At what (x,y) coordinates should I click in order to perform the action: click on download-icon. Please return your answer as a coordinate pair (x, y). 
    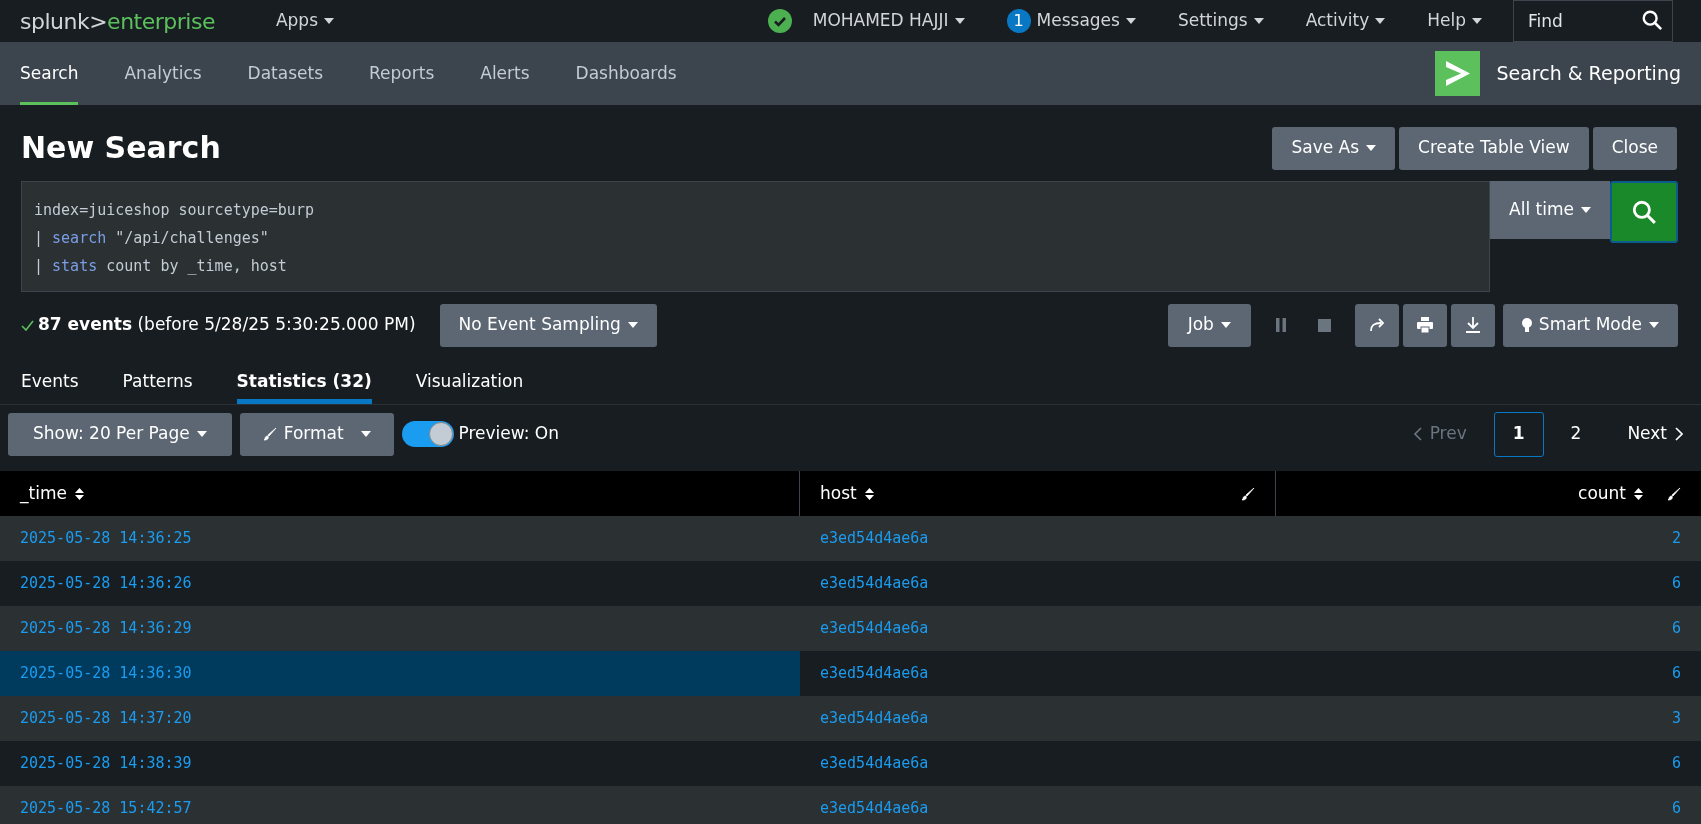
    Looking at the image, I should click on (1472, 325).